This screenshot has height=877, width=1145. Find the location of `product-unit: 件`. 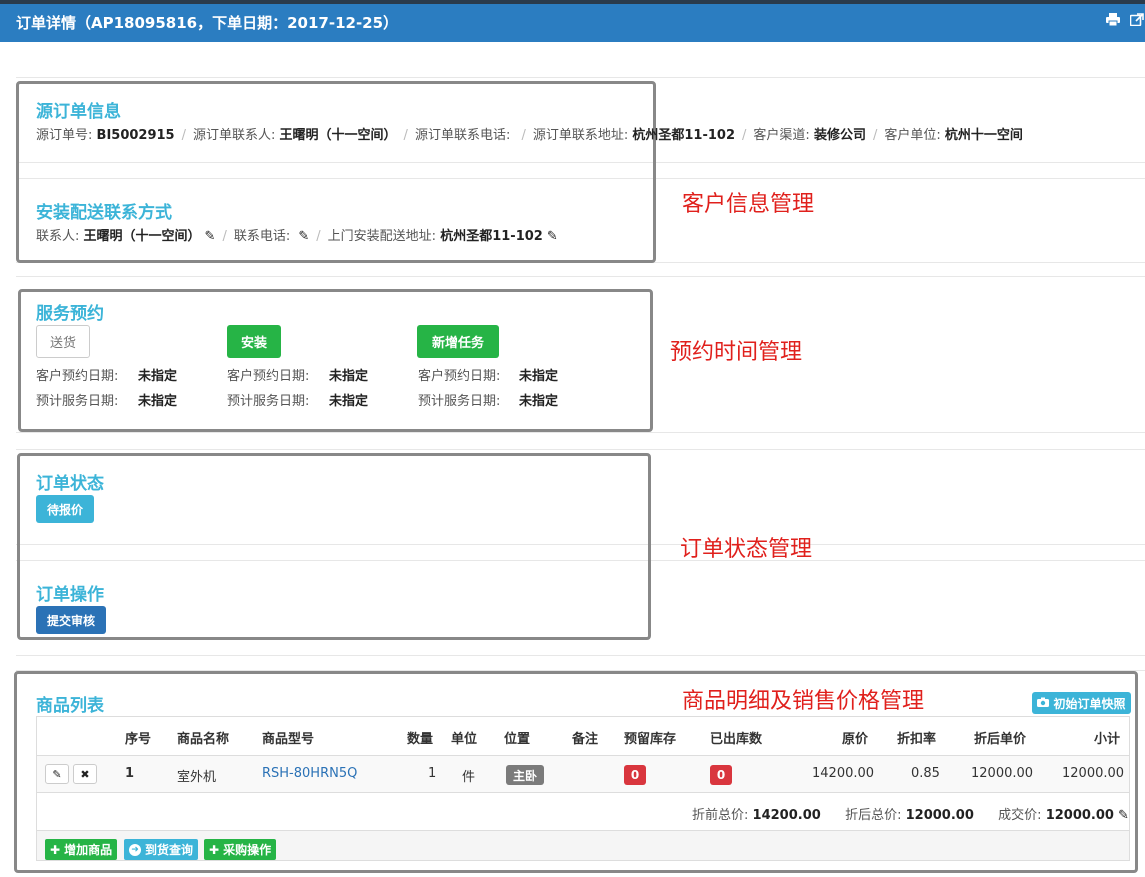

product-unit: 件 is located at coordinates (469, 777).